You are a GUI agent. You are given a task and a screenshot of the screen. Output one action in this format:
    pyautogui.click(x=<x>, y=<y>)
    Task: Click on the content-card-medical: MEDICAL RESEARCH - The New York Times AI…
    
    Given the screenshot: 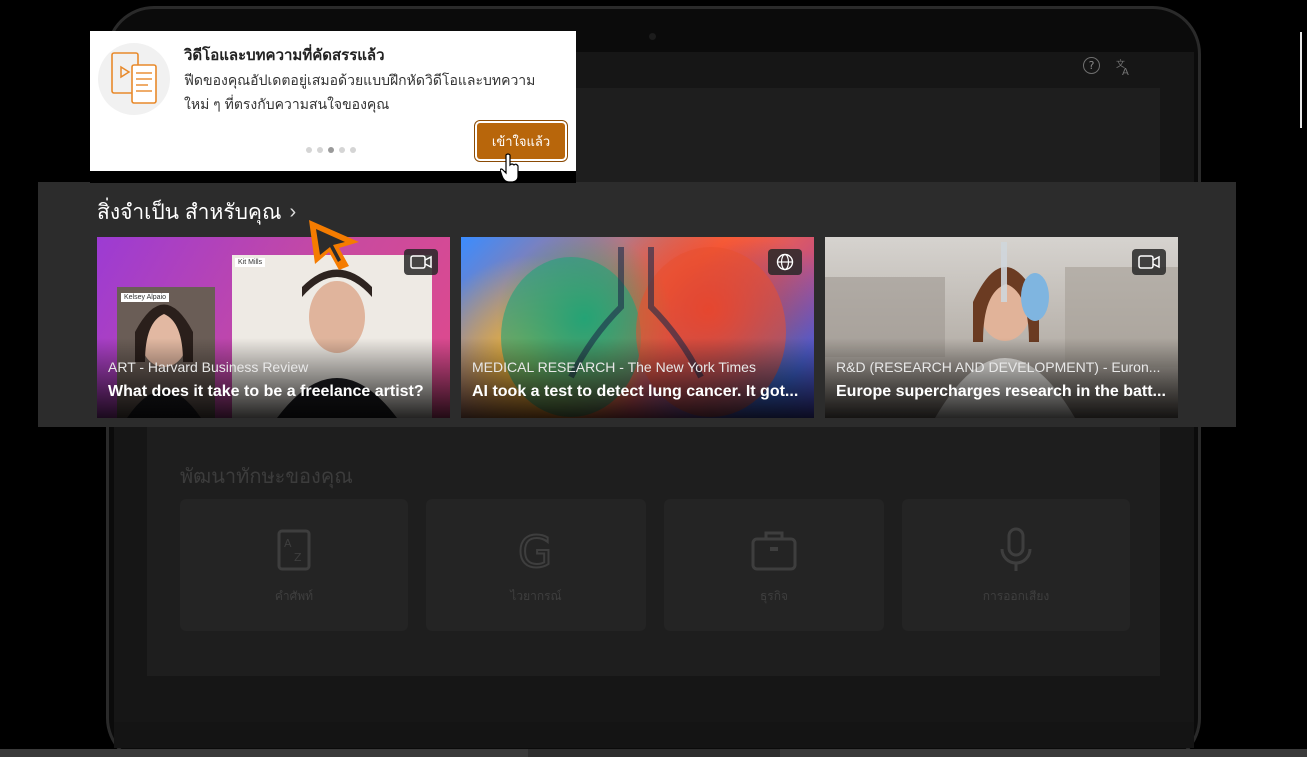 What is the action you would take?
    pyautogui.click(x=637, y=327)
    